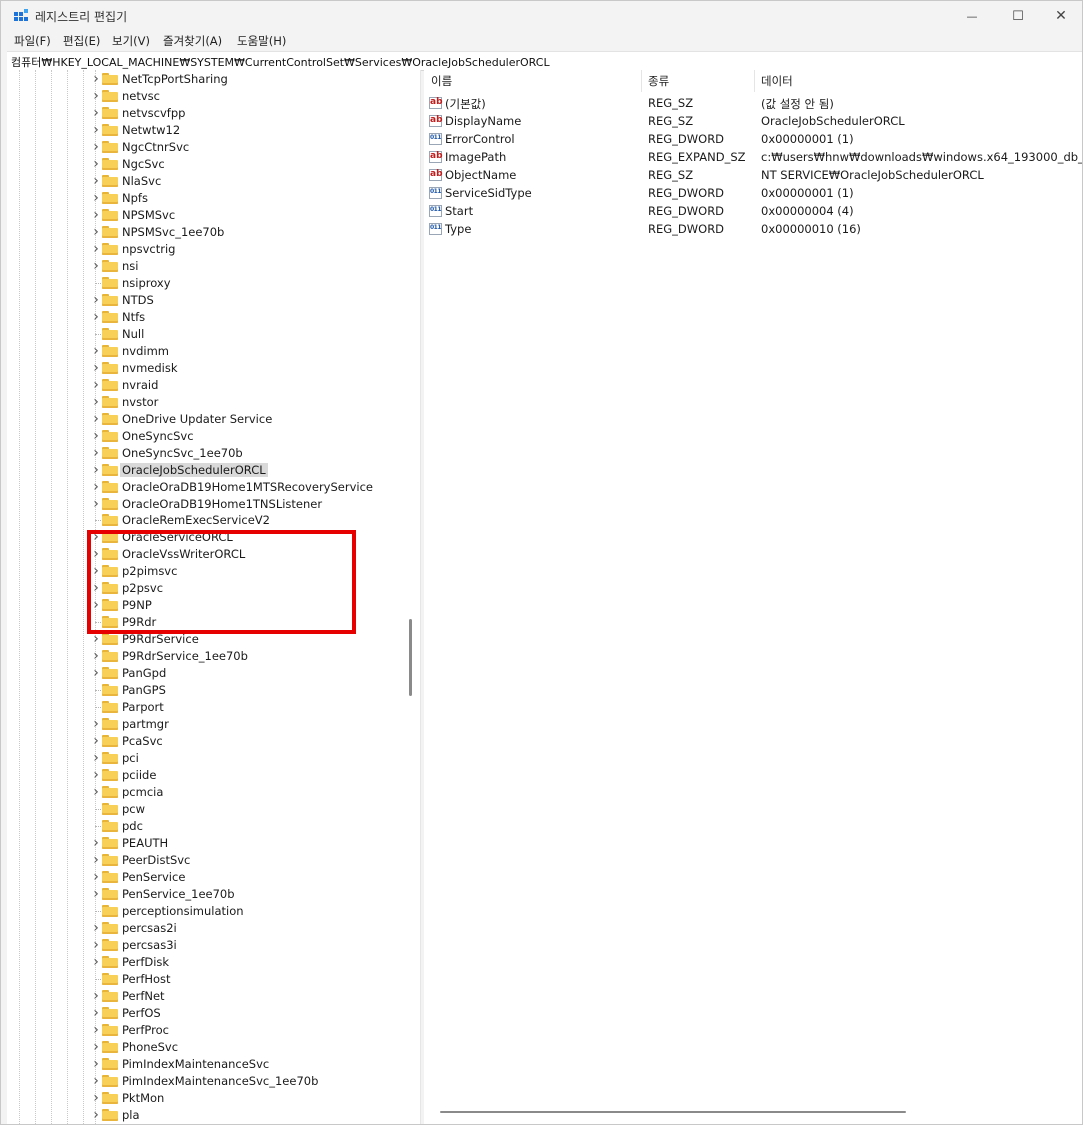 The image size is (1083, 1125). Describe the element at coordinates (207, 96) in the screenshot. I see `tree-item: › netvsc` at that location.